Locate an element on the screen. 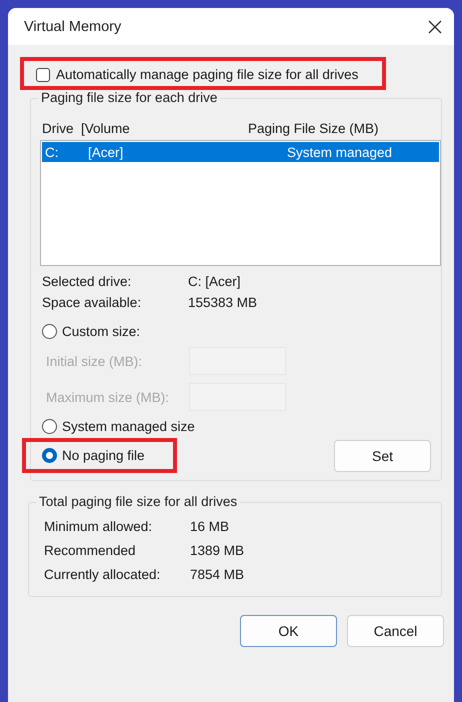 The height and width of the screenshot is (702, 462). info-value: C: [Acer] is located at coordinates (215, 281).